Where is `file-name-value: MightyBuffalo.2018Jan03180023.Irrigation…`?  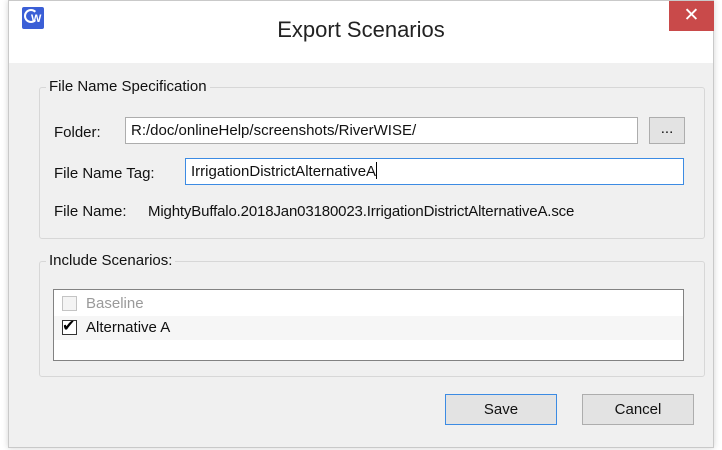 file-name-value: MightyBuffalo.2018Jan03180023.Irrigation… is located at coordinates (361, 211).